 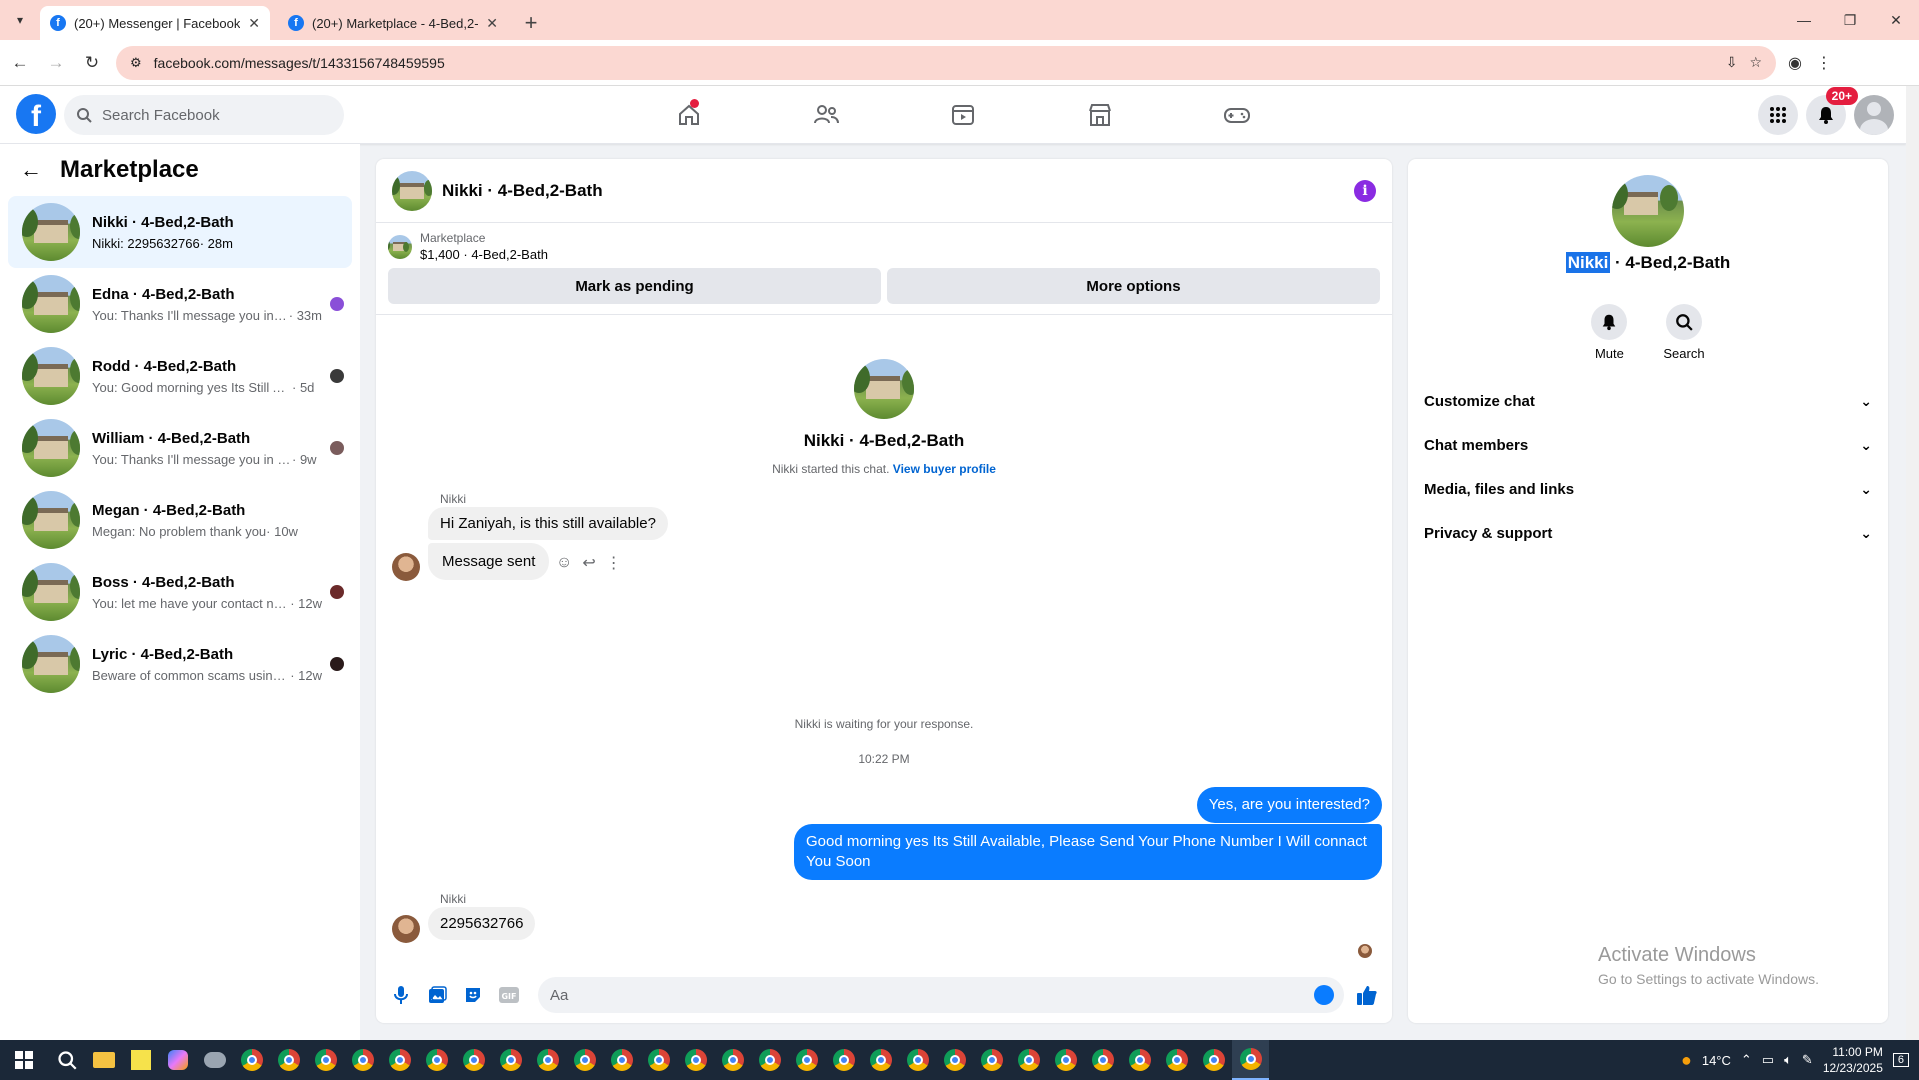 What do you see at coordinates (548, 523) in the screenshot?
I see `incoming-message: Hi Zaniyah, is this still available?` at bounding box center [548, 523].